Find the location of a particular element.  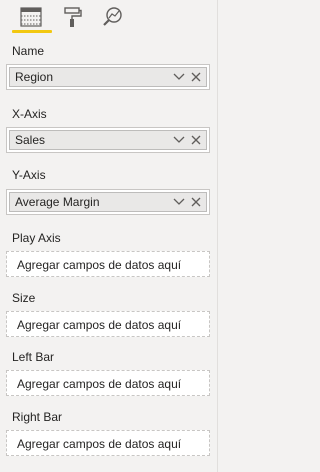

x-axis-field-value: Sales is located at coordinates (30, 140).